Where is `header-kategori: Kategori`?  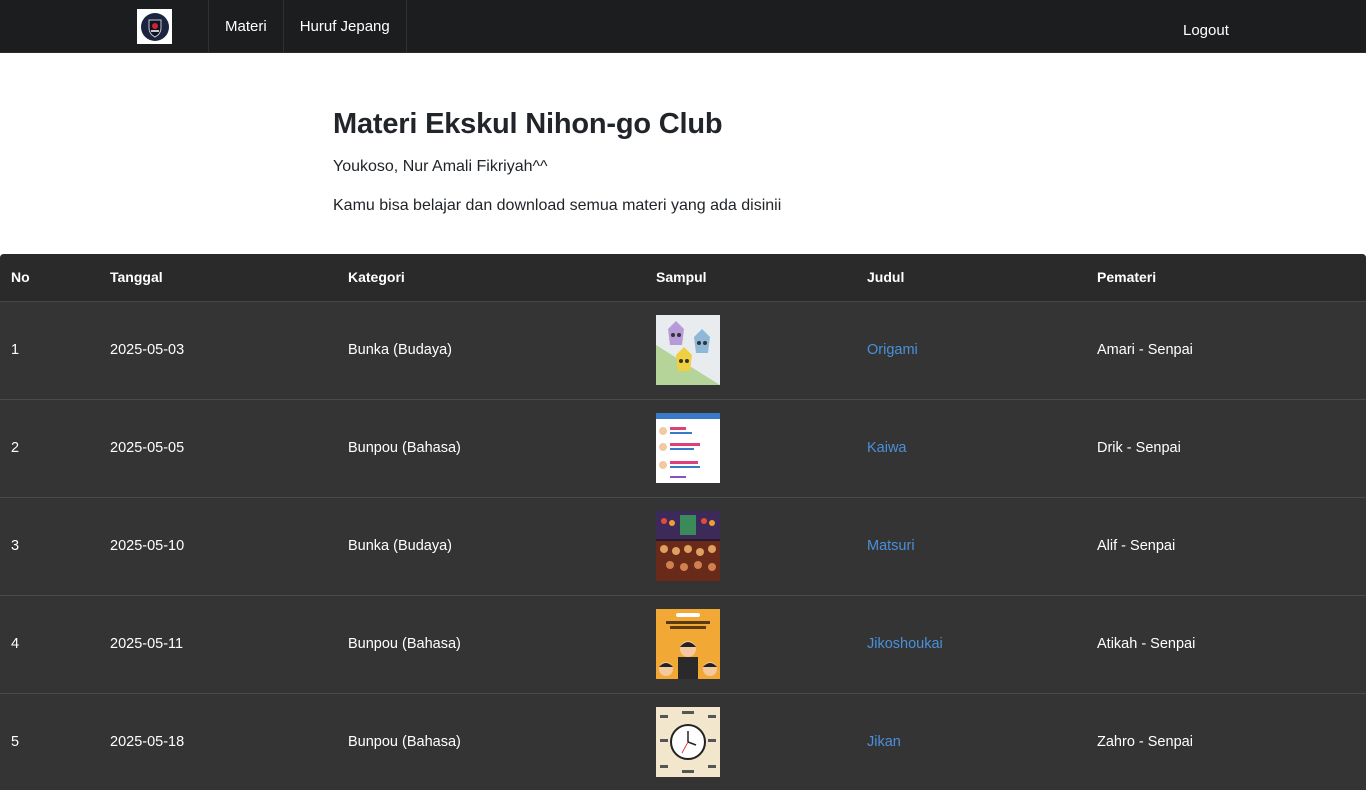
header-kategori: Kategori is located at coordinates (491, 278).